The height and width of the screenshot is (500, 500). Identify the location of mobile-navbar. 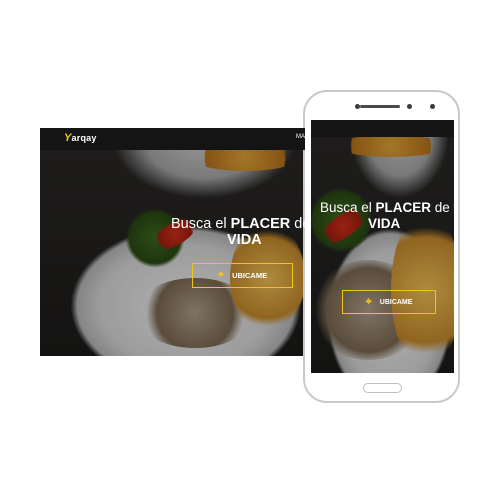
(382, 128).